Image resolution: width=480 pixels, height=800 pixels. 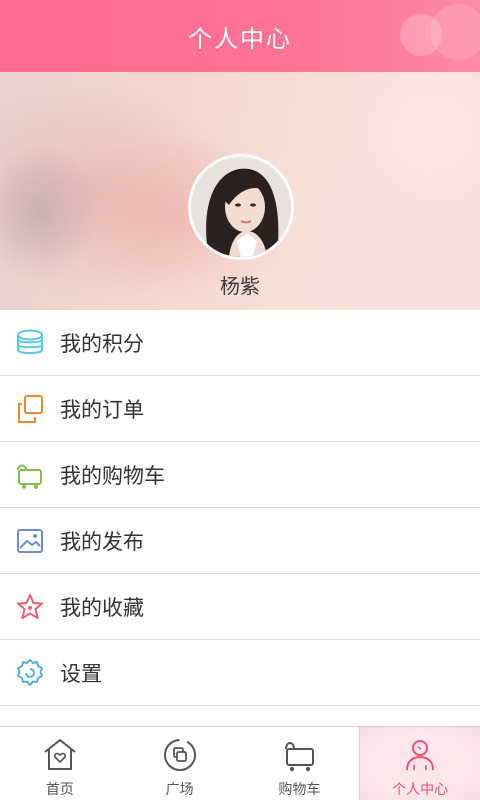 I want to click on menu-item-settings: 设置, so click(x=240, y=673).